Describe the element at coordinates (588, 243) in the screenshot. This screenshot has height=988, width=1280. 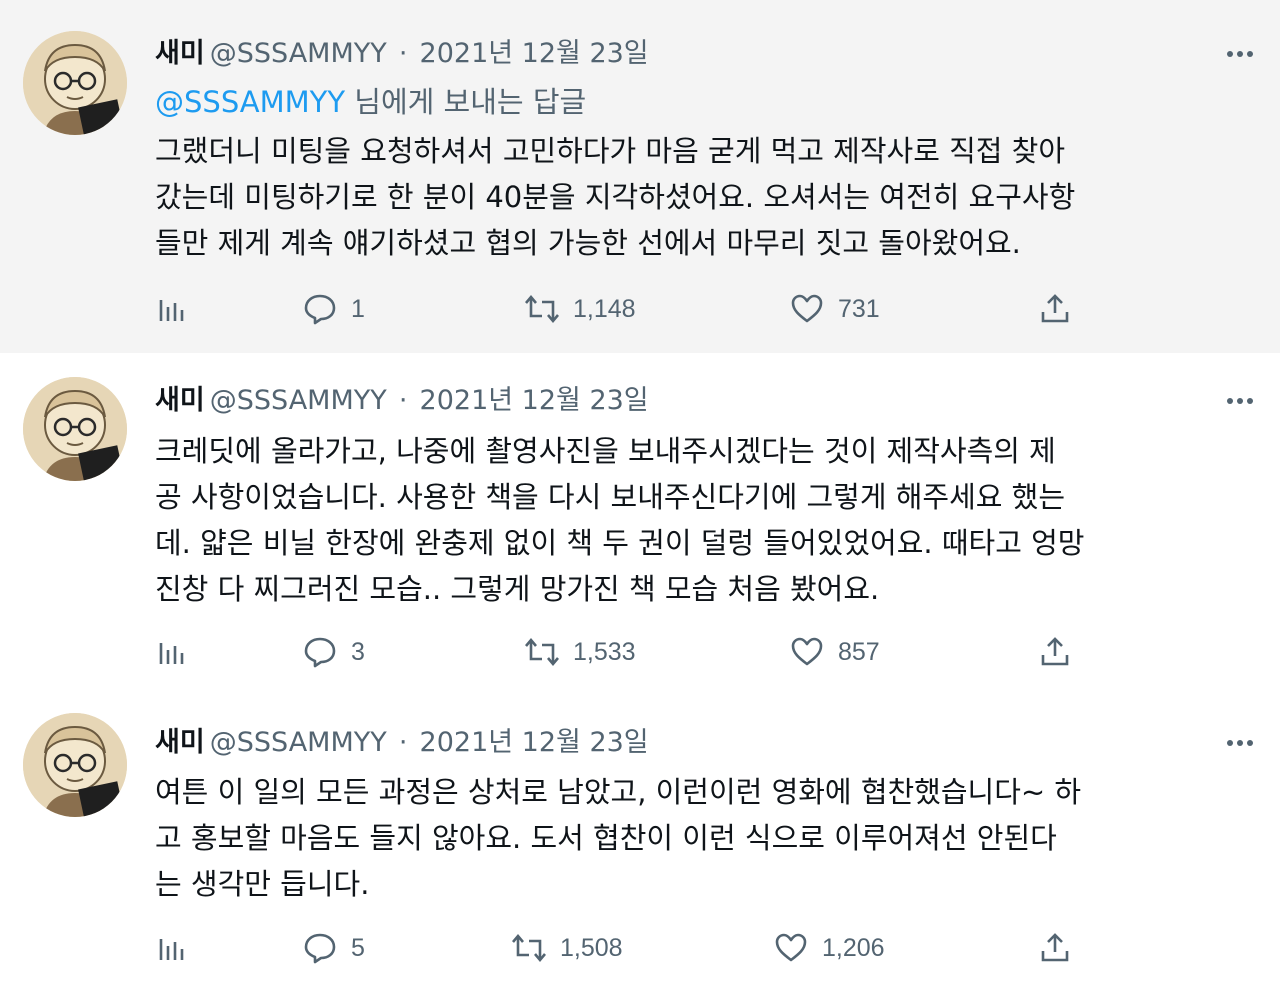
I see `tweet-text-line: 들만 제게 계속 얘기하셨고 협의 가능한 선에서 마무리 짓고 돌아왔어요.` at that location.